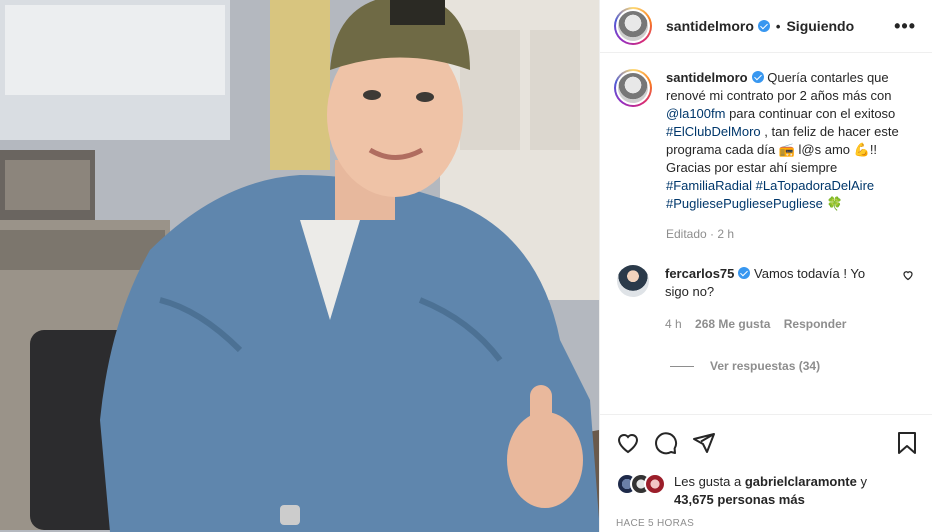 This screenshot has height=532, width=932. Describe the element at coordinates (767, 523) in the screenshot. I see `post-timestamp: HACE 5 HORAS` at that location.